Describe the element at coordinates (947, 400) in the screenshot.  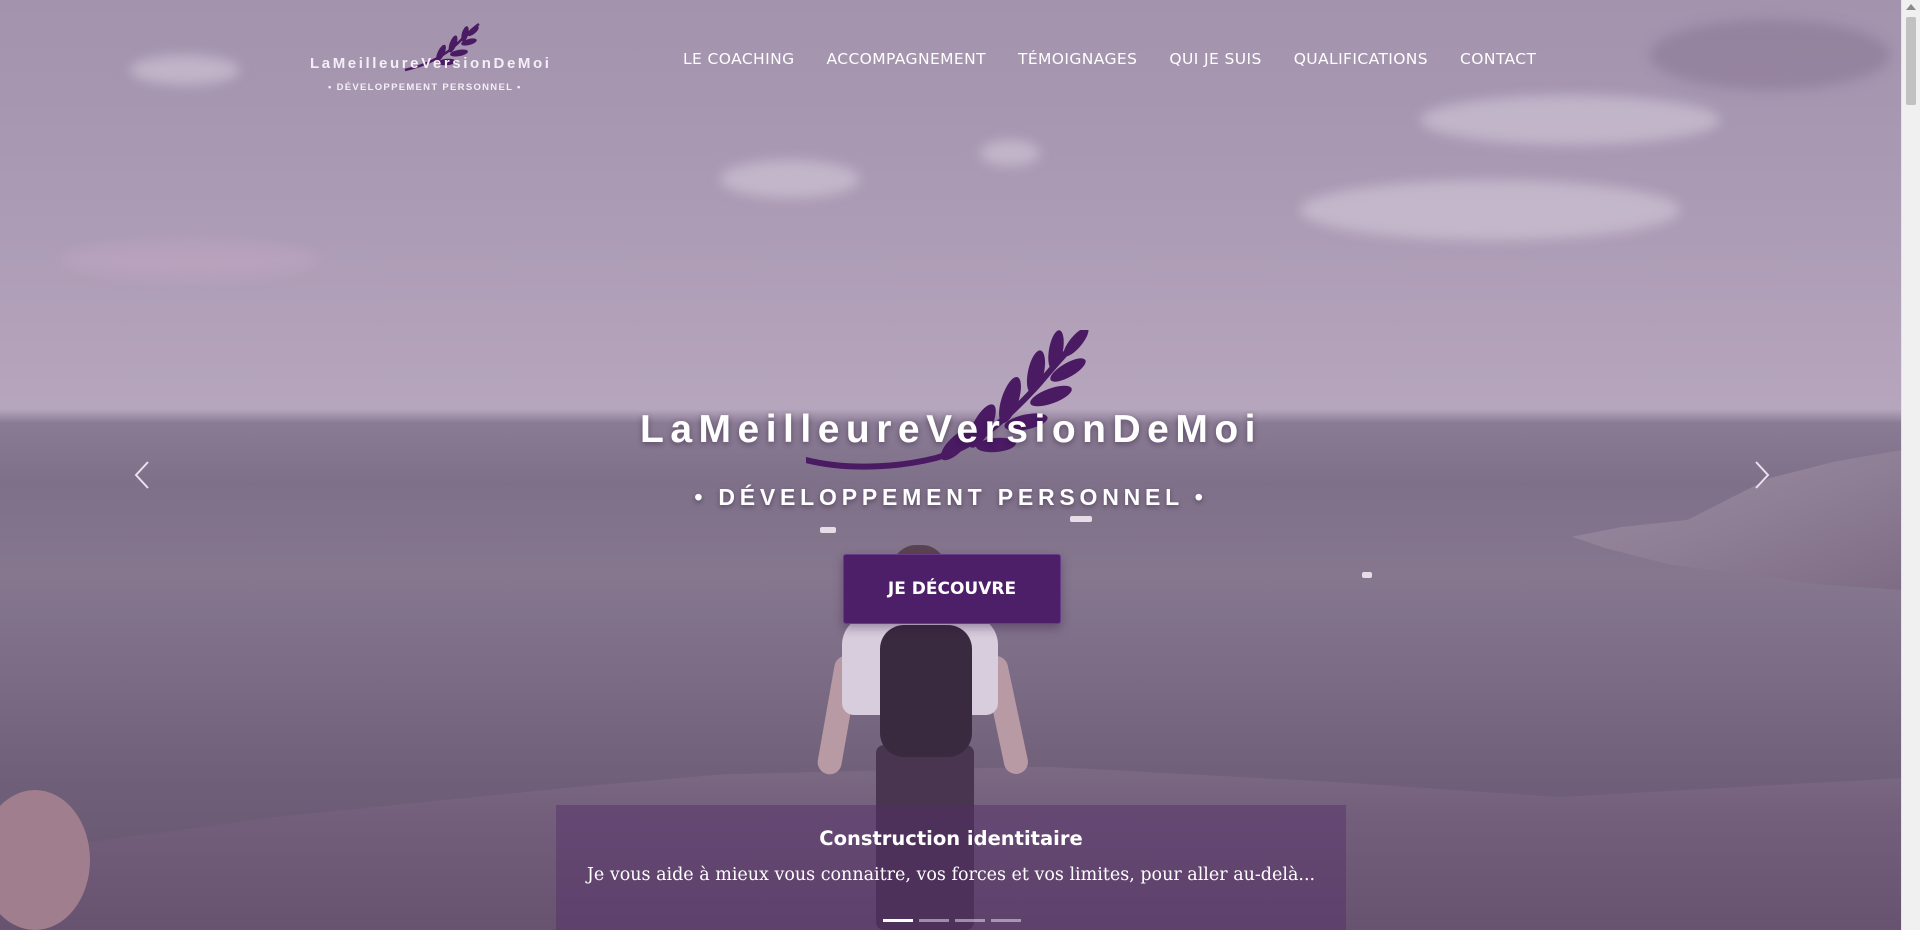
I see `hero-leaf-icon` at that location.